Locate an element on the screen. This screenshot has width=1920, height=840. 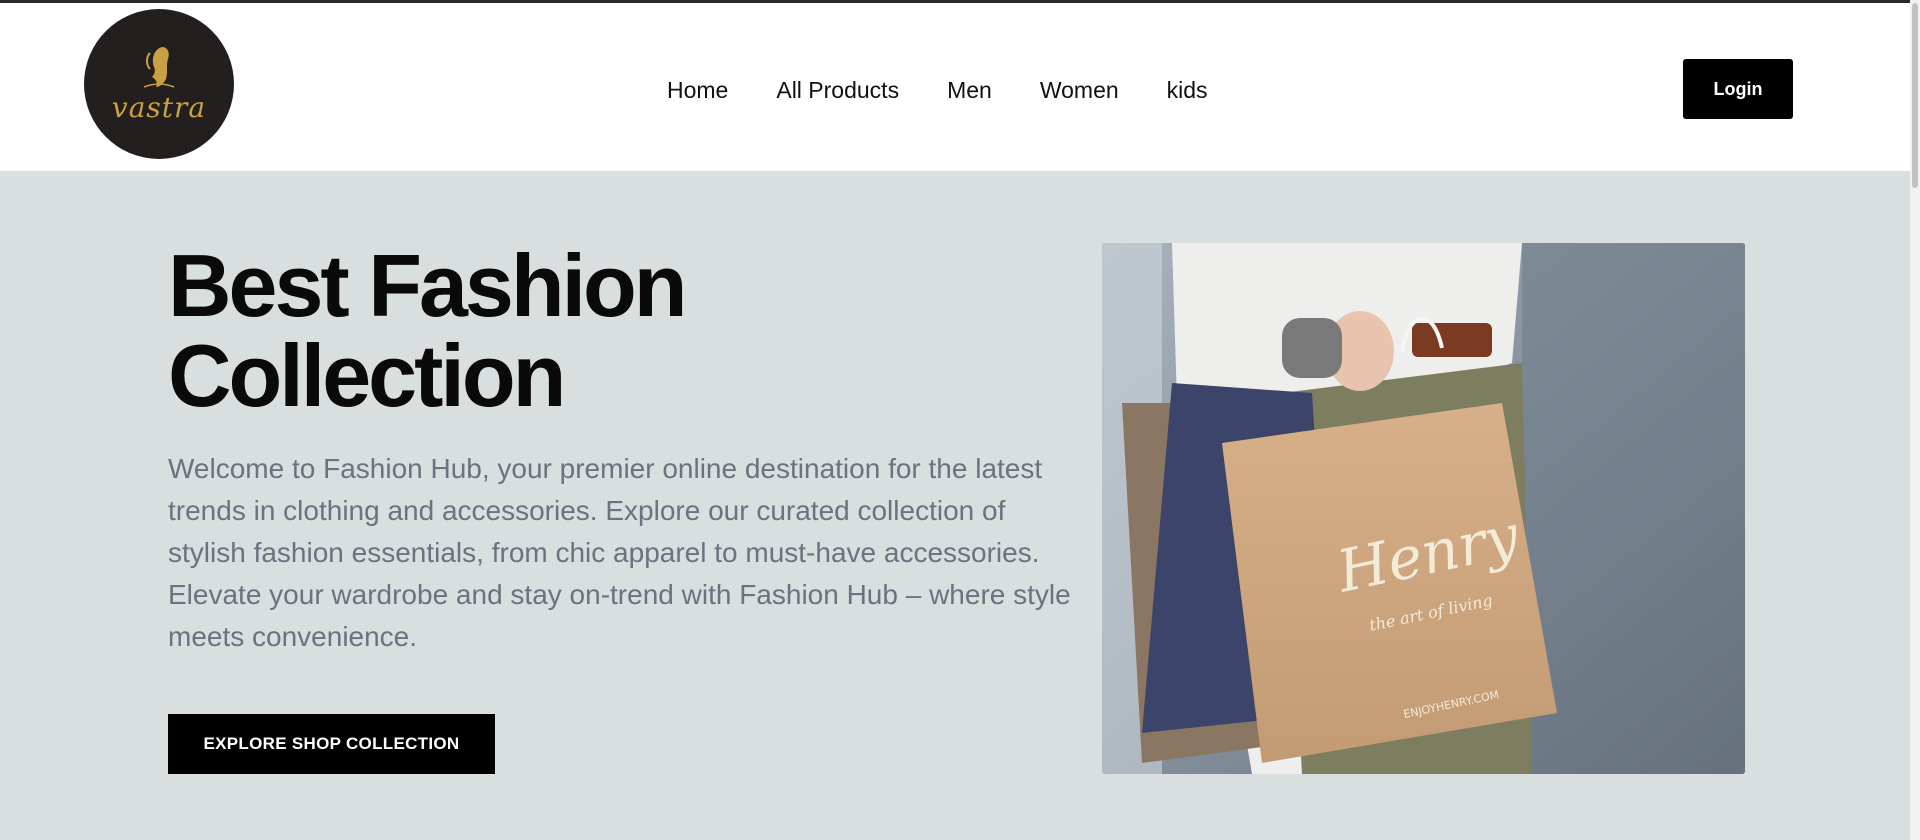
main-nav: Home All Products Men Women kids is located at coordinates (937, 90).